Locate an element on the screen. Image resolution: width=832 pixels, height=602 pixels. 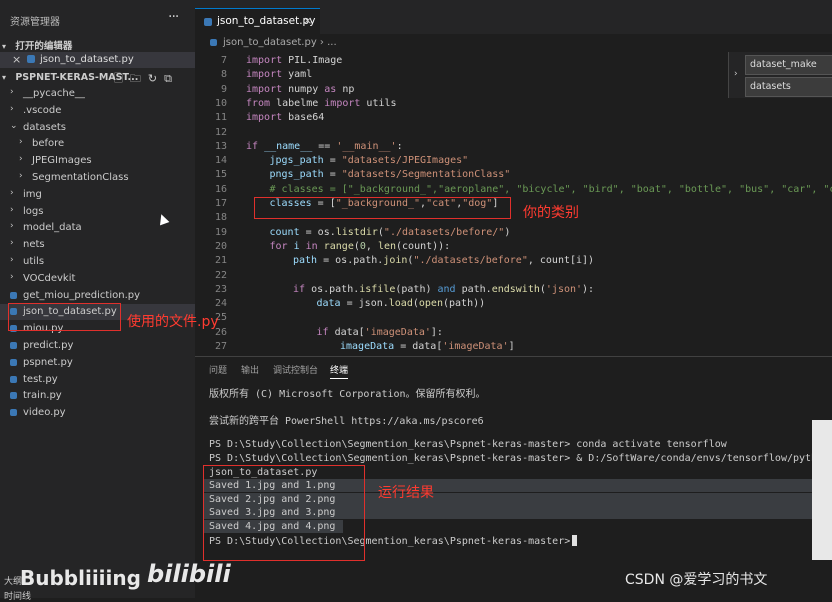
new-folder-icon: 🗀 is located at coordinates (135, 78).